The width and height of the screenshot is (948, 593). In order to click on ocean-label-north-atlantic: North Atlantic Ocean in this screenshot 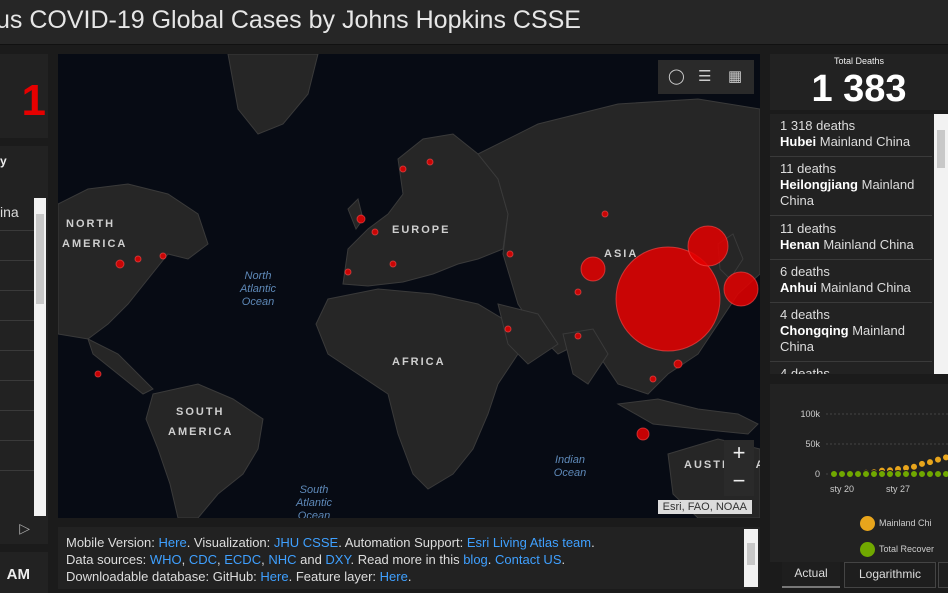, I will do `click(258, 289)`.